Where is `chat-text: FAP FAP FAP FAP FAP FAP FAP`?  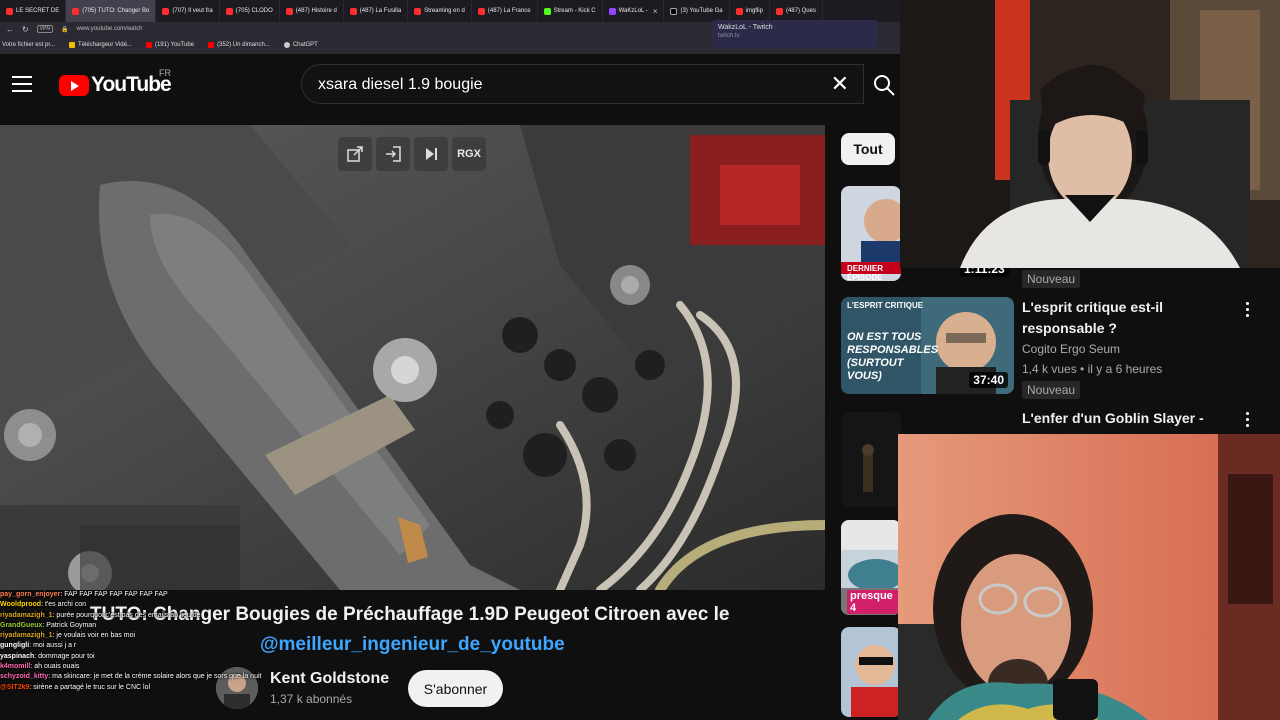 chat-text: FAP FAP FAP FAP FAP FAP FAP is located at coordinates (116, 594).